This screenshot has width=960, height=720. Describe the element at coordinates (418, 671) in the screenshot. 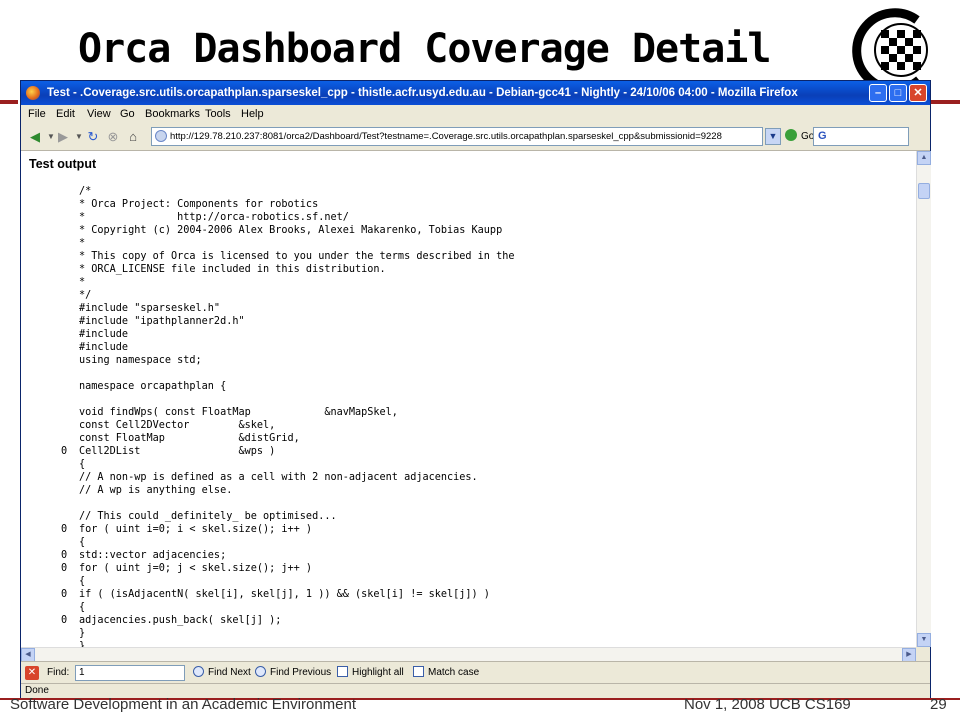

I see `checkbox-icon` at that location.